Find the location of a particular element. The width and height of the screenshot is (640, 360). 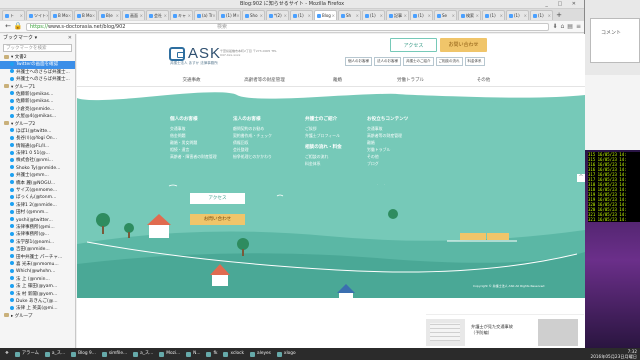

global-nav-item: 高齢者等の財産管理 is located at coordinates (264, 80).